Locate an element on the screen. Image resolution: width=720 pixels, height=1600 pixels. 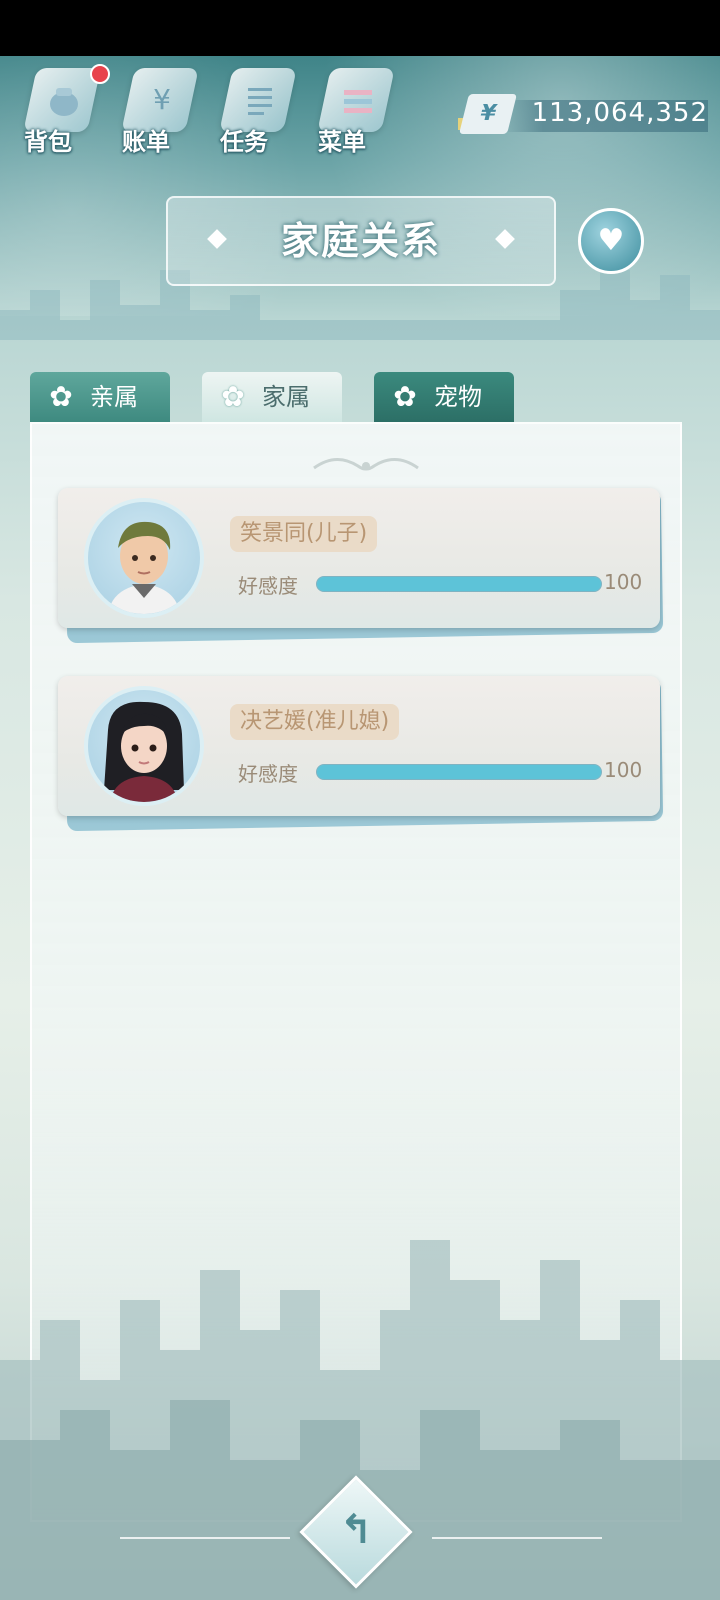
card-front: 决艺媛(准儿媳) 好感度 100 is located at coordinates (359, 746).